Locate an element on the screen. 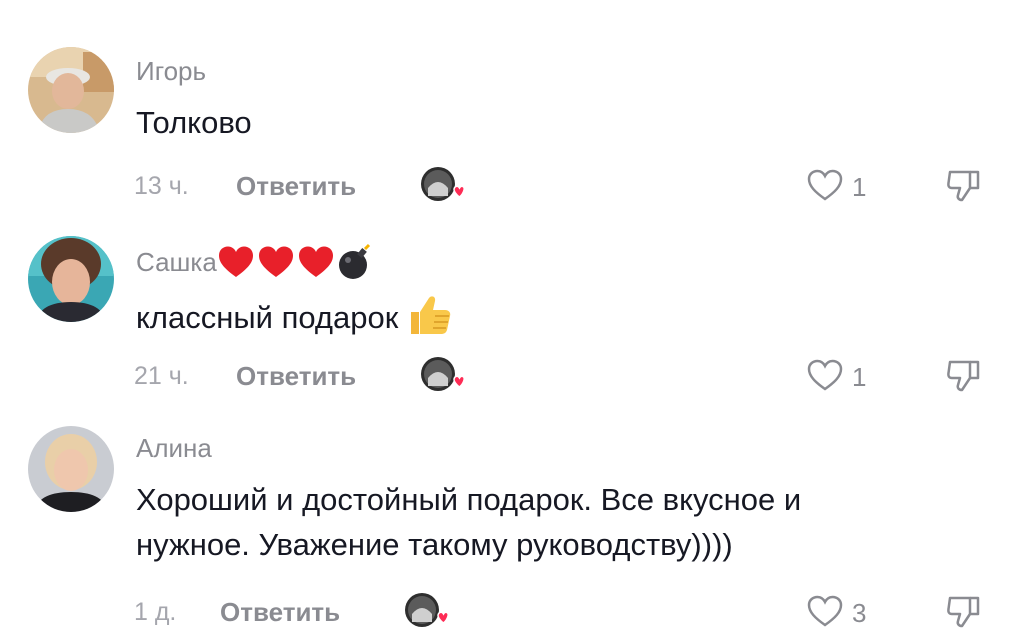 This screenshot has height=641, width=1024. comment-time: 1 д. is located at coordinates (155, 612).